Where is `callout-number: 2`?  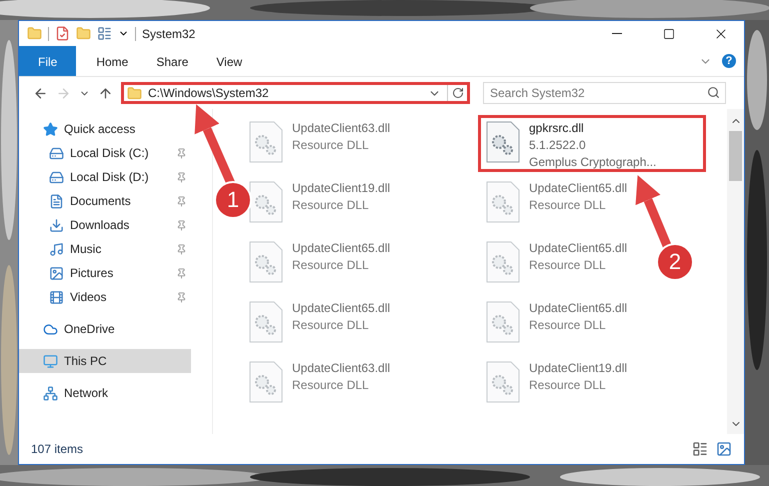
callout-number: 2 is located at coordinates (675, 262).